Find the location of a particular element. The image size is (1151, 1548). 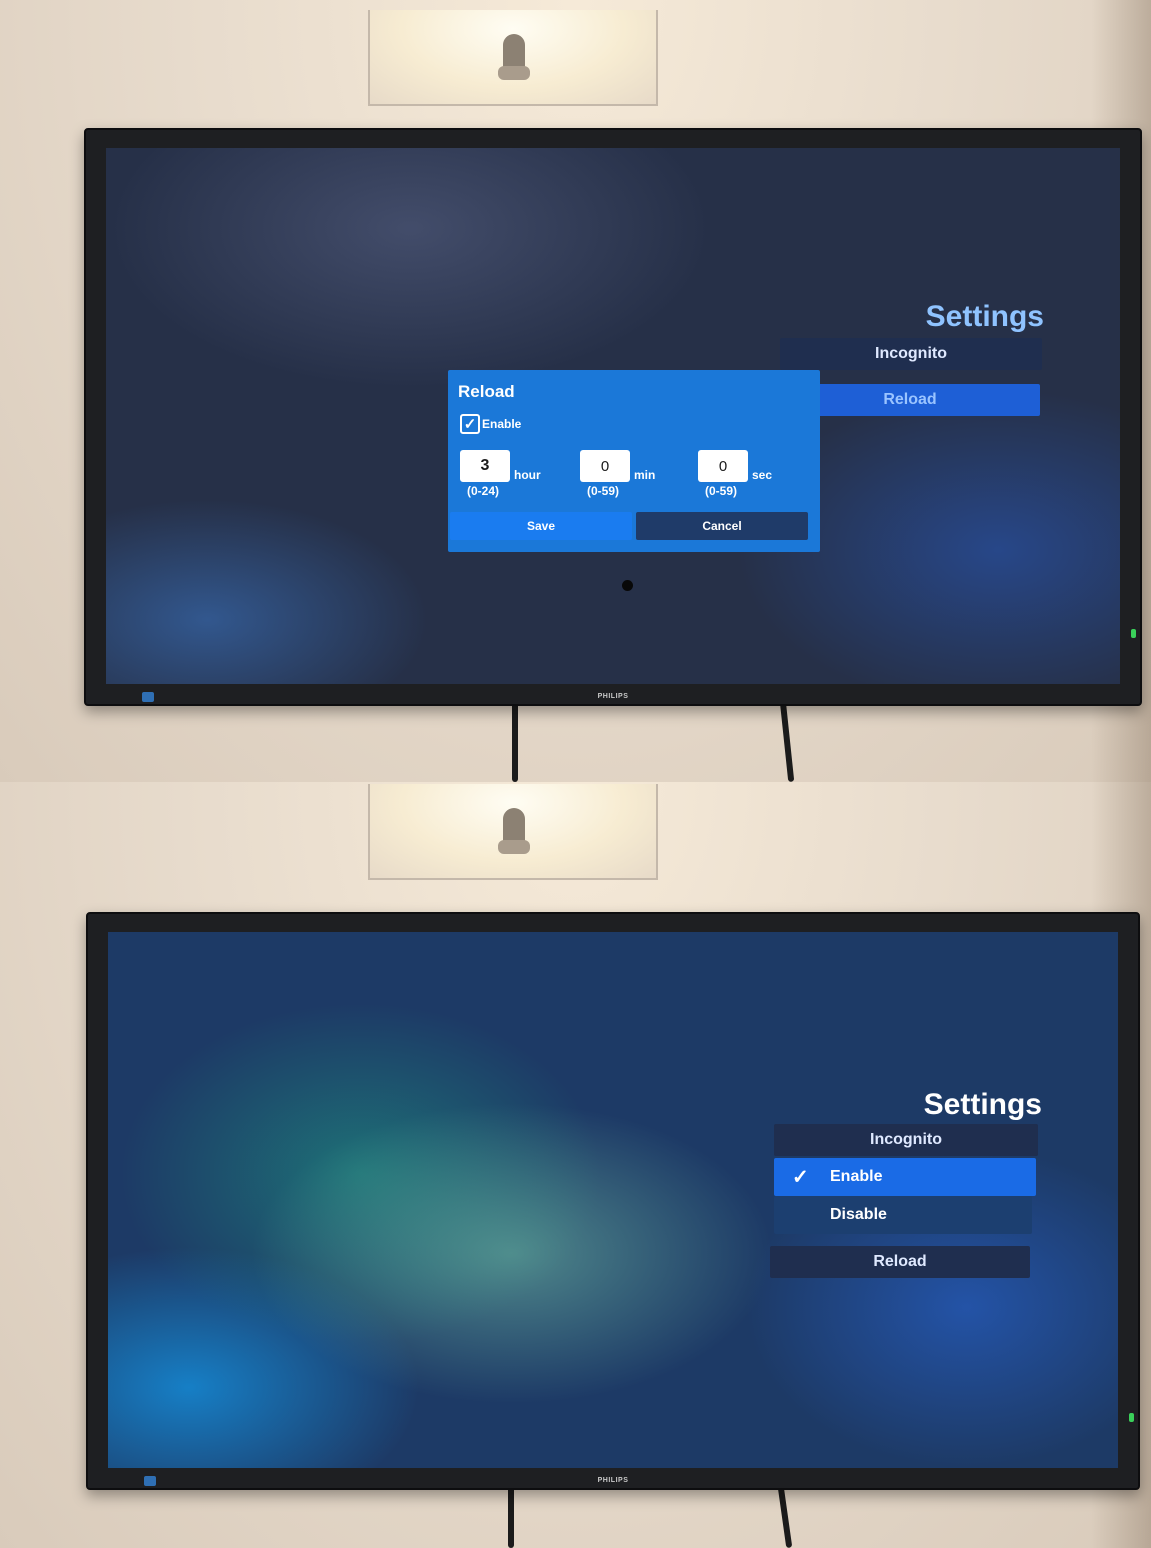

pointer-cursor is located at coordinates (627, 585).